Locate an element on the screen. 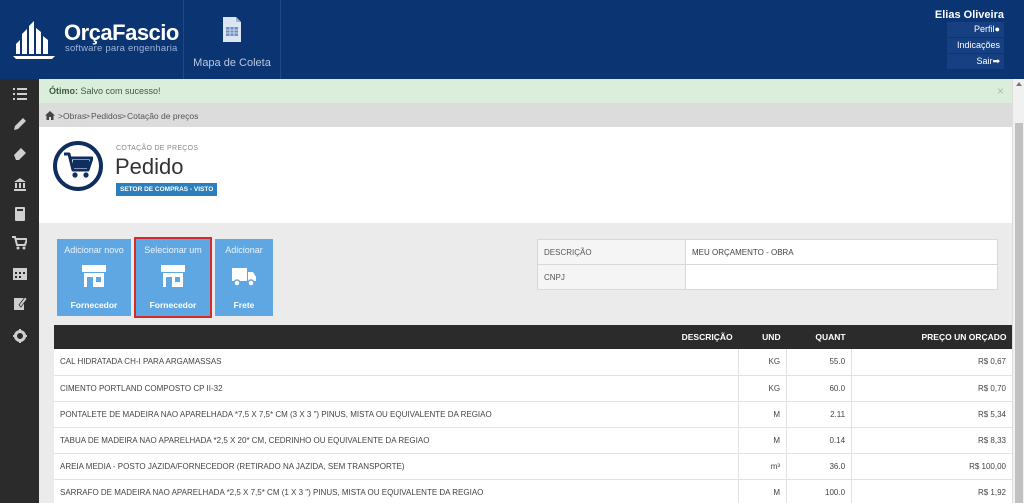 The image size is (1024, 503). info-key: DESCRIÇÃO is located at coordinates (611, 252).